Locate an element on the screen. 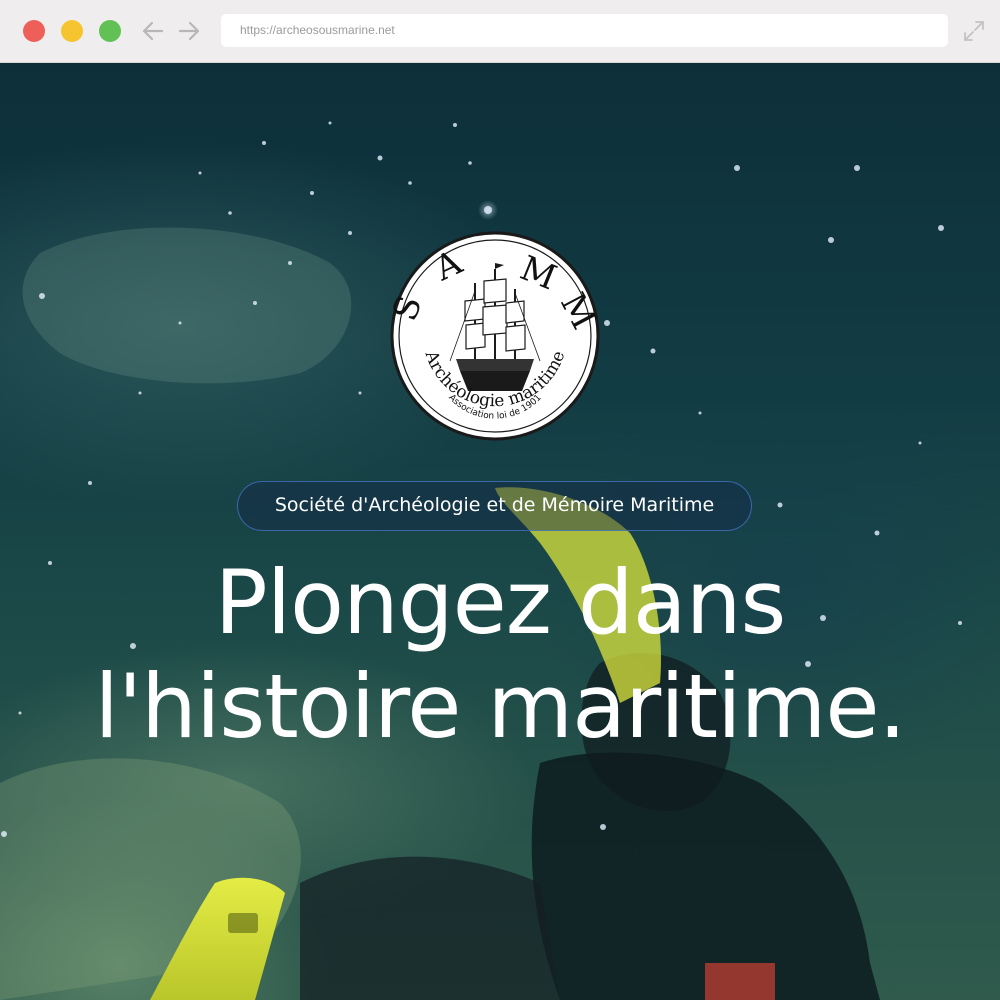 This screenshot has height=1000, width=1000. minimize-window-button is located at coordinates (72, 31).